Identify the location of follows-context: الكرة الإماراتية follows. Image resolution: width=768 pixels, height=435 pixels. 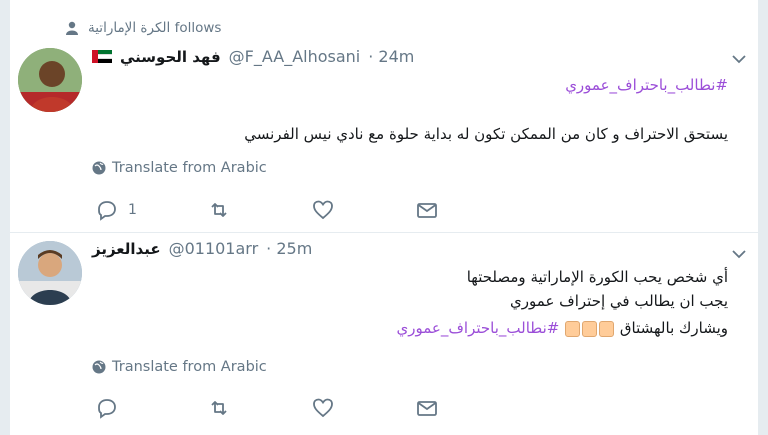
(143, 28).